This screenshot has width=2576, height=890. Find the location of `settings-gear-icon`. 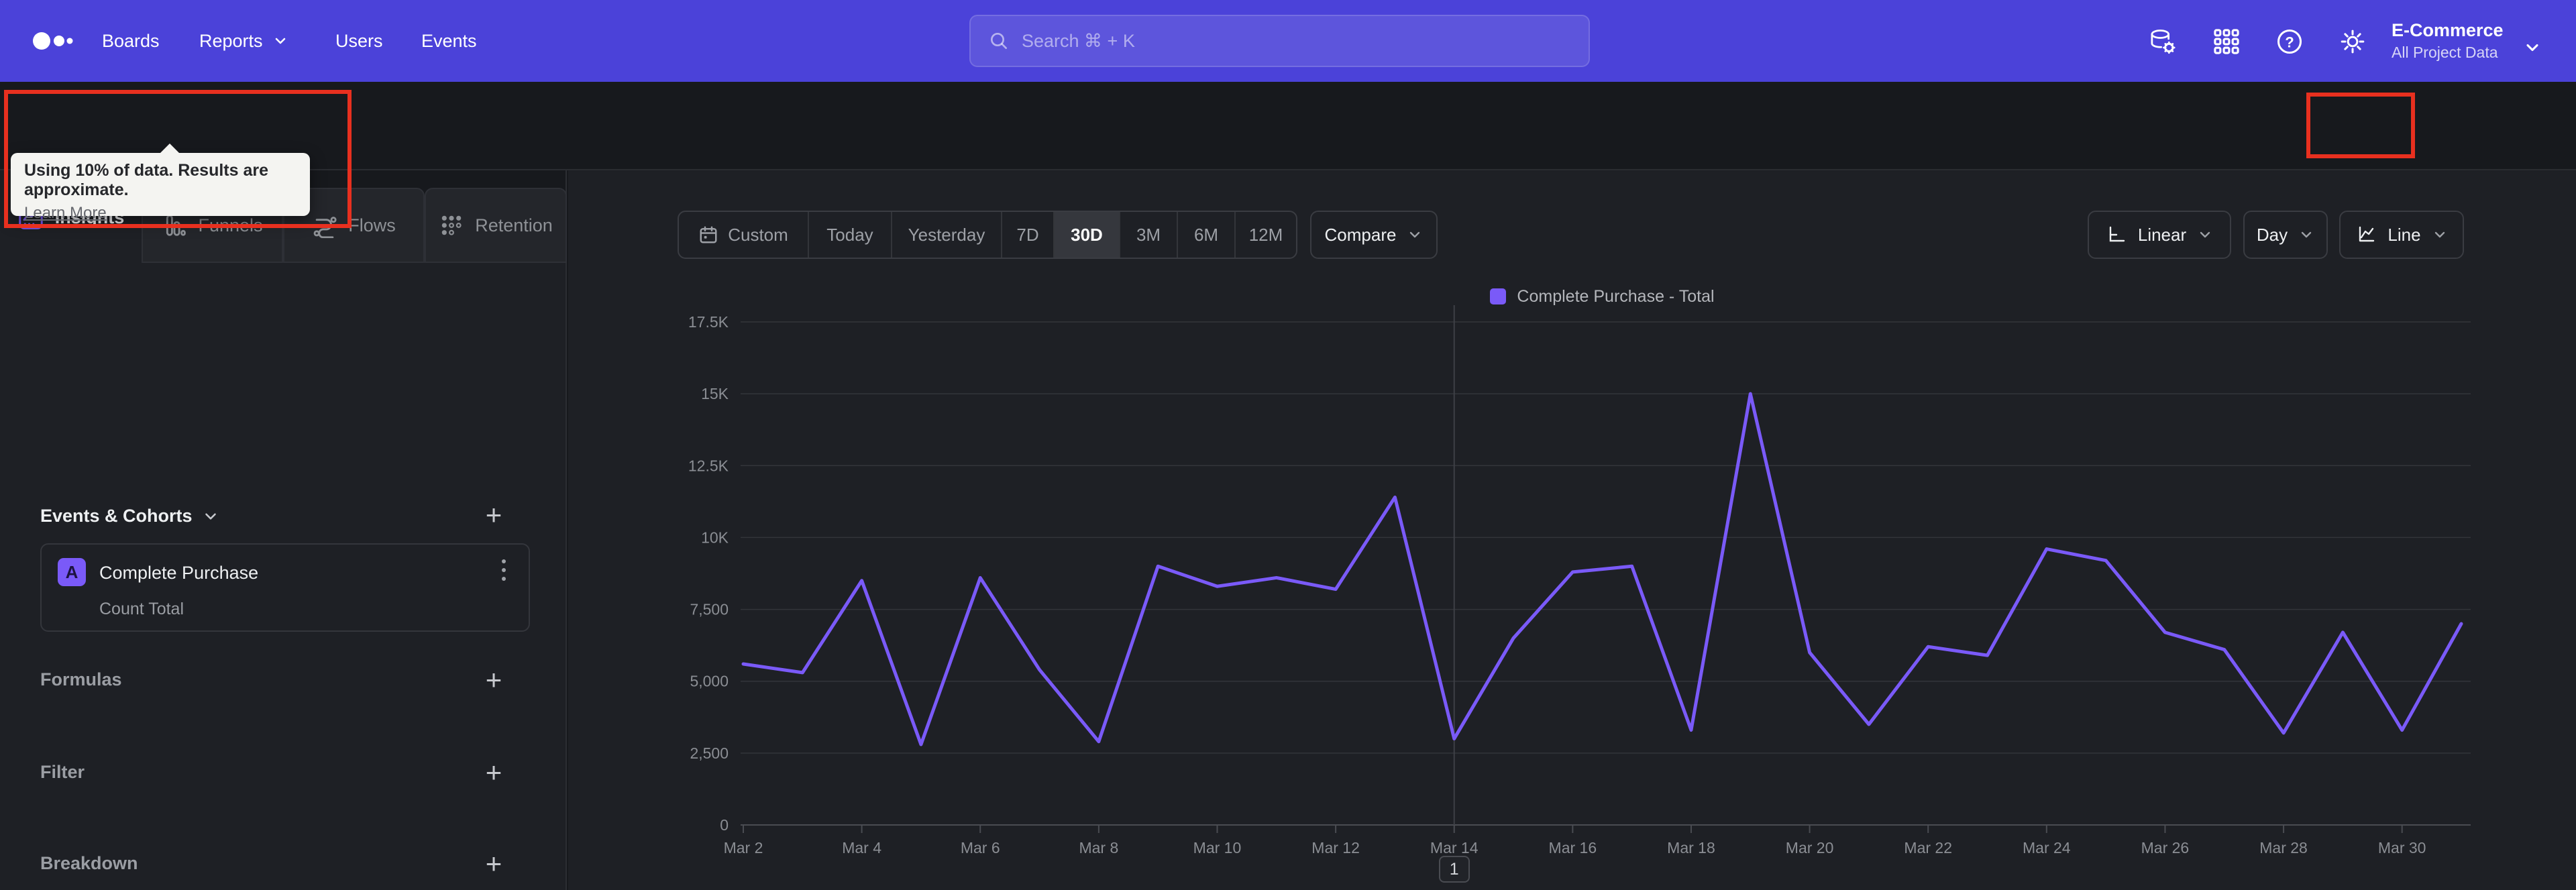

settings-gear-icon is located at coordinates (2352, 41).